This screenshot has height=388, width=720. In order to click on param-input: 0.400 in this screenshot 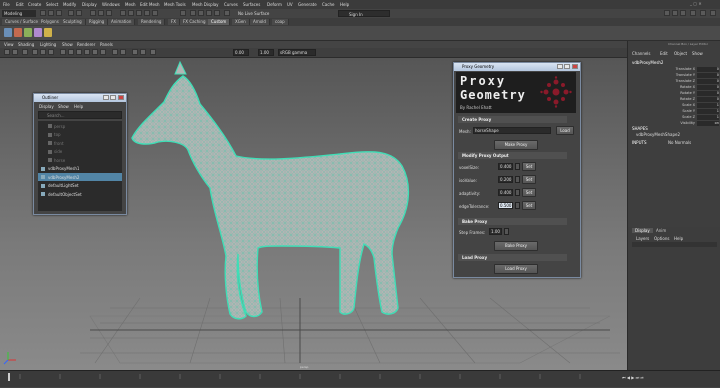, I will do `click(505, 192)`.